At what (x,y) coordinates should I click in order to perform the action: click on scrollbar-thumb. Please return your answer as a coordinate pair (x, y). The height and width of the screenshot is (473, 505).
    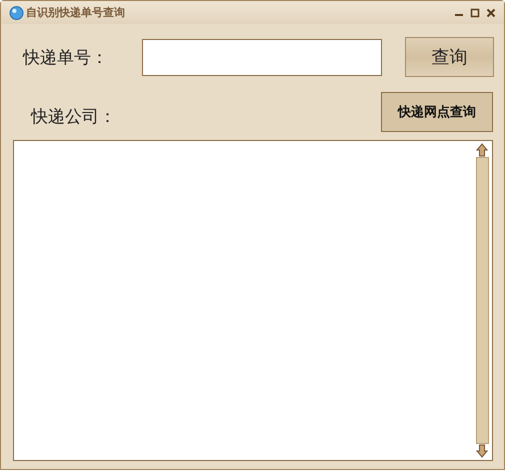
    Looking at the image, I should click on (482, 300).